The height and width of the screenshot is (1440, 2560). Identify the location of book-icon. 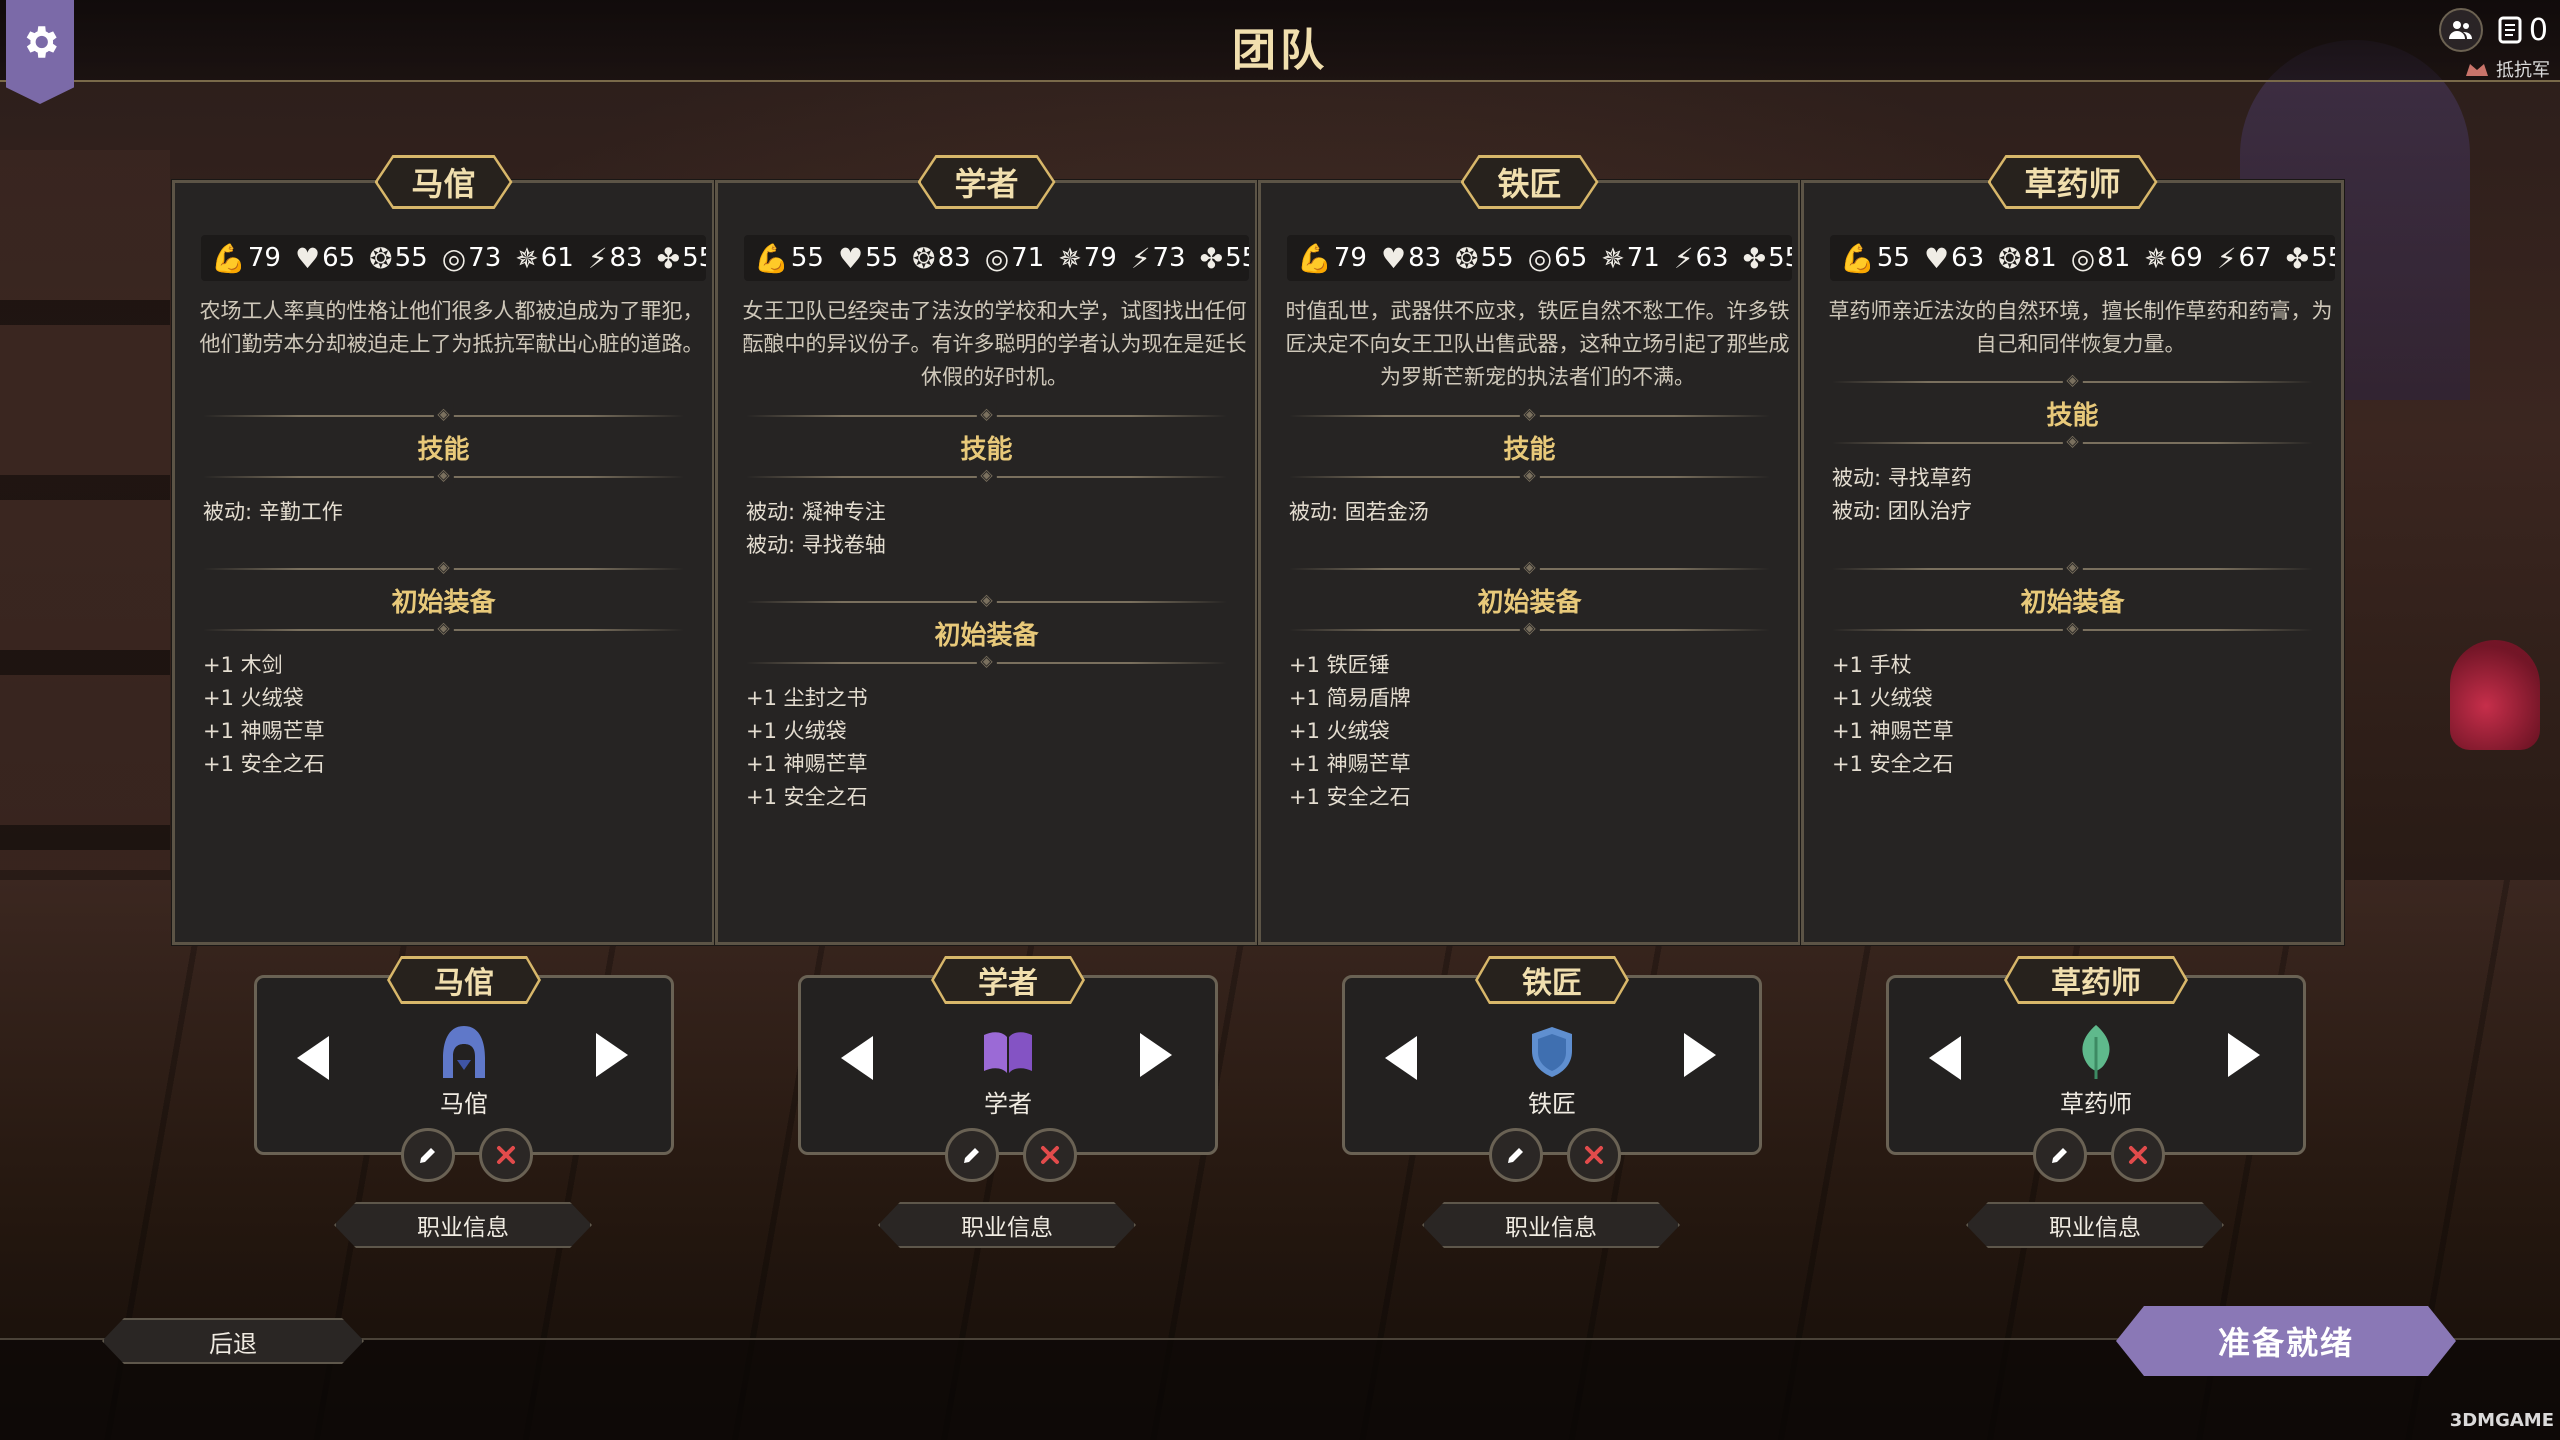
(1008, 1052).